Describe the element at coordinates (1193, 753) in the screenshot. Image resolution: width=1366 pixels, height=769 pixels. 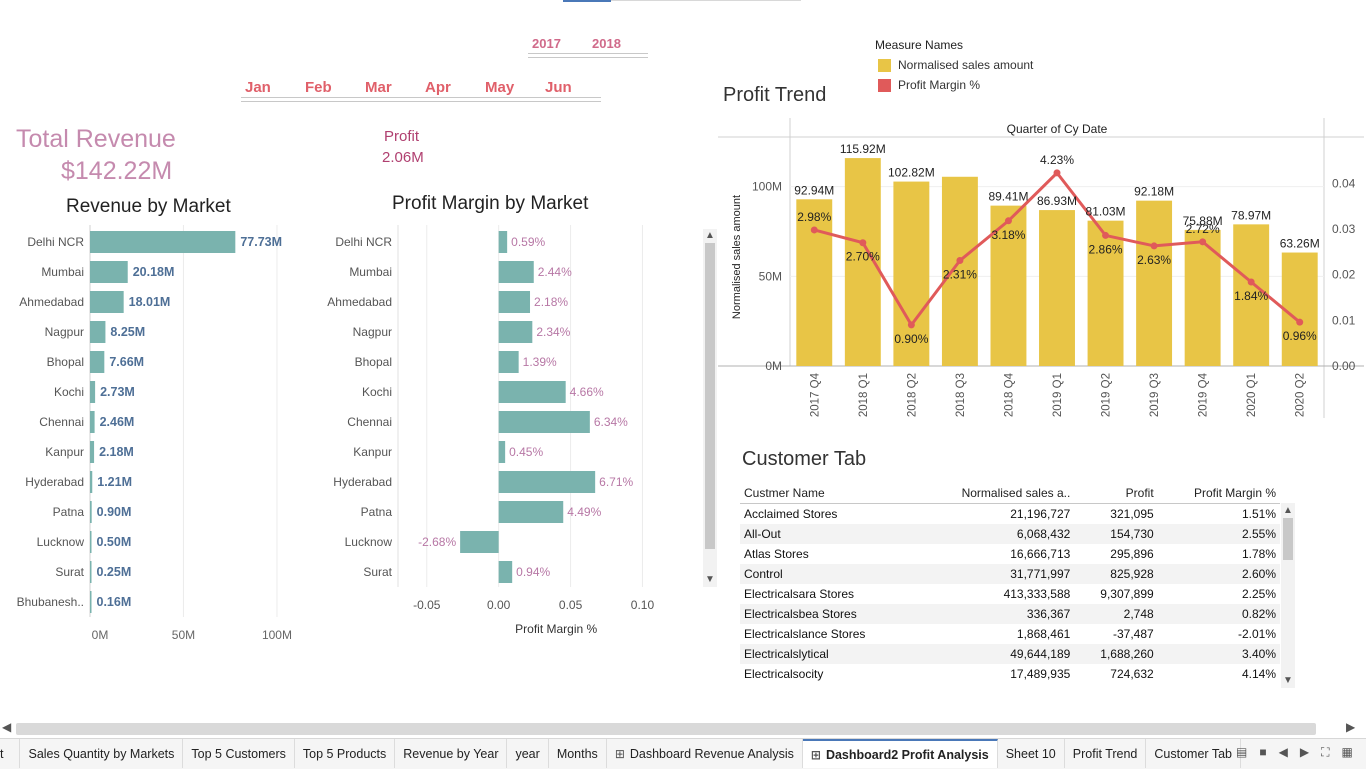
I see `tab-customer-tab: Customer Tab` at that location.